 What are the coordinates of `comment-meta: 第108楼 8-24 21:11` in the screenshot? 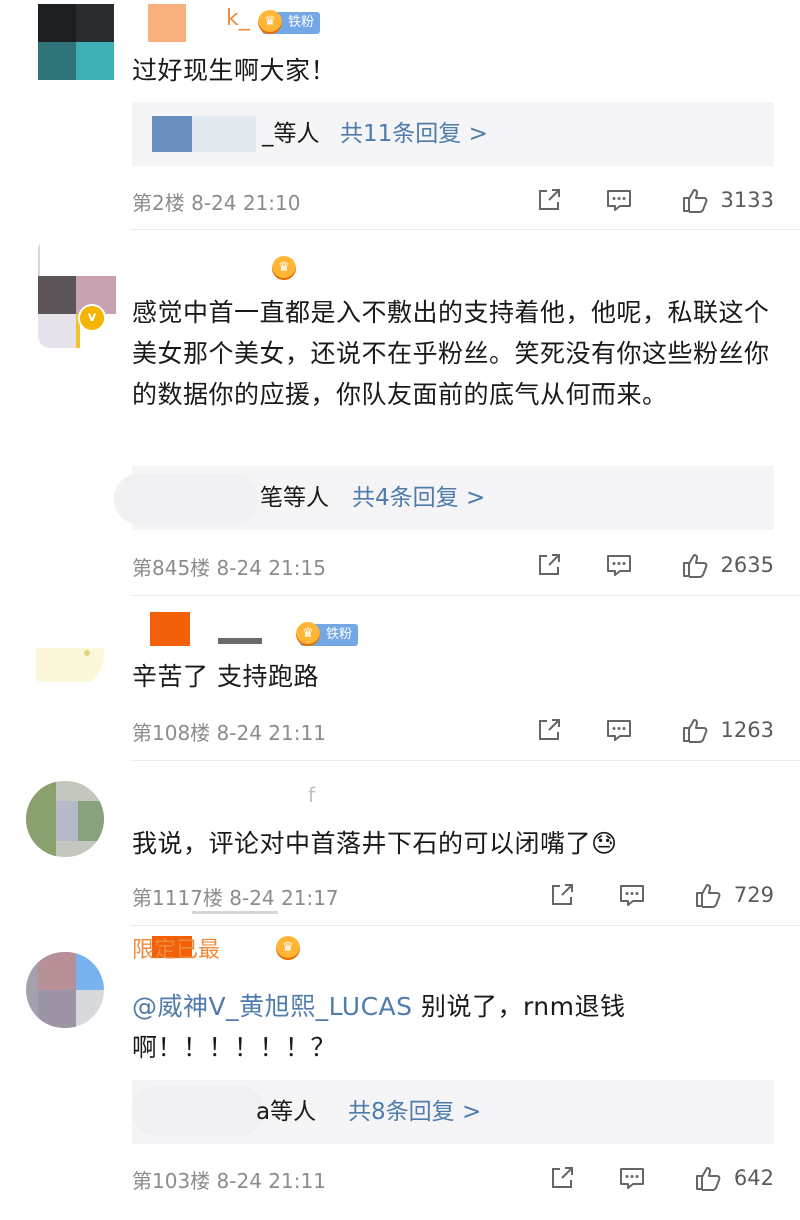 It's located at (229, 731).